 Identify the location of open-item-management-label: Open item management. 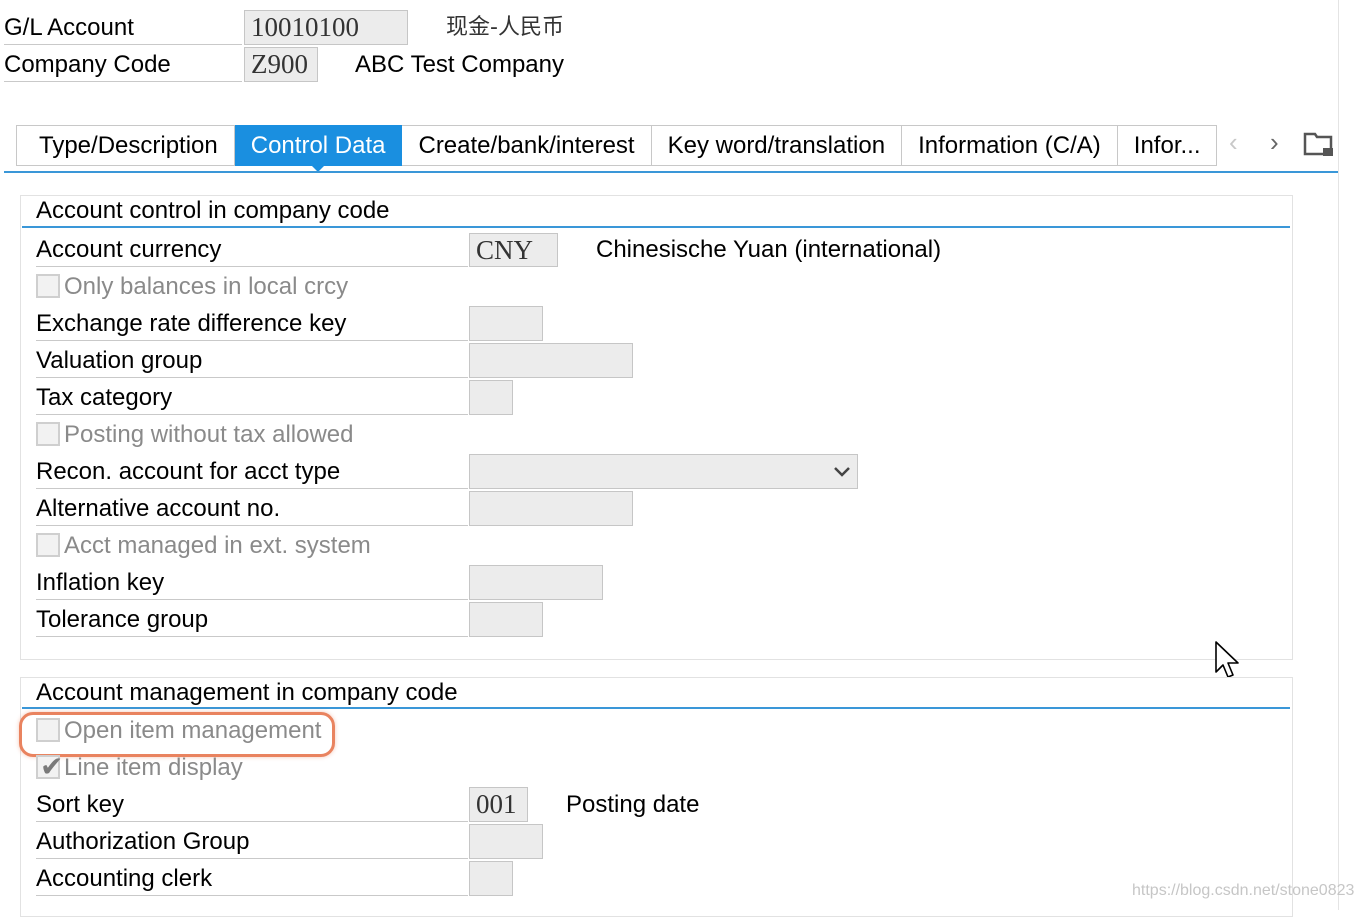
(193, 730).